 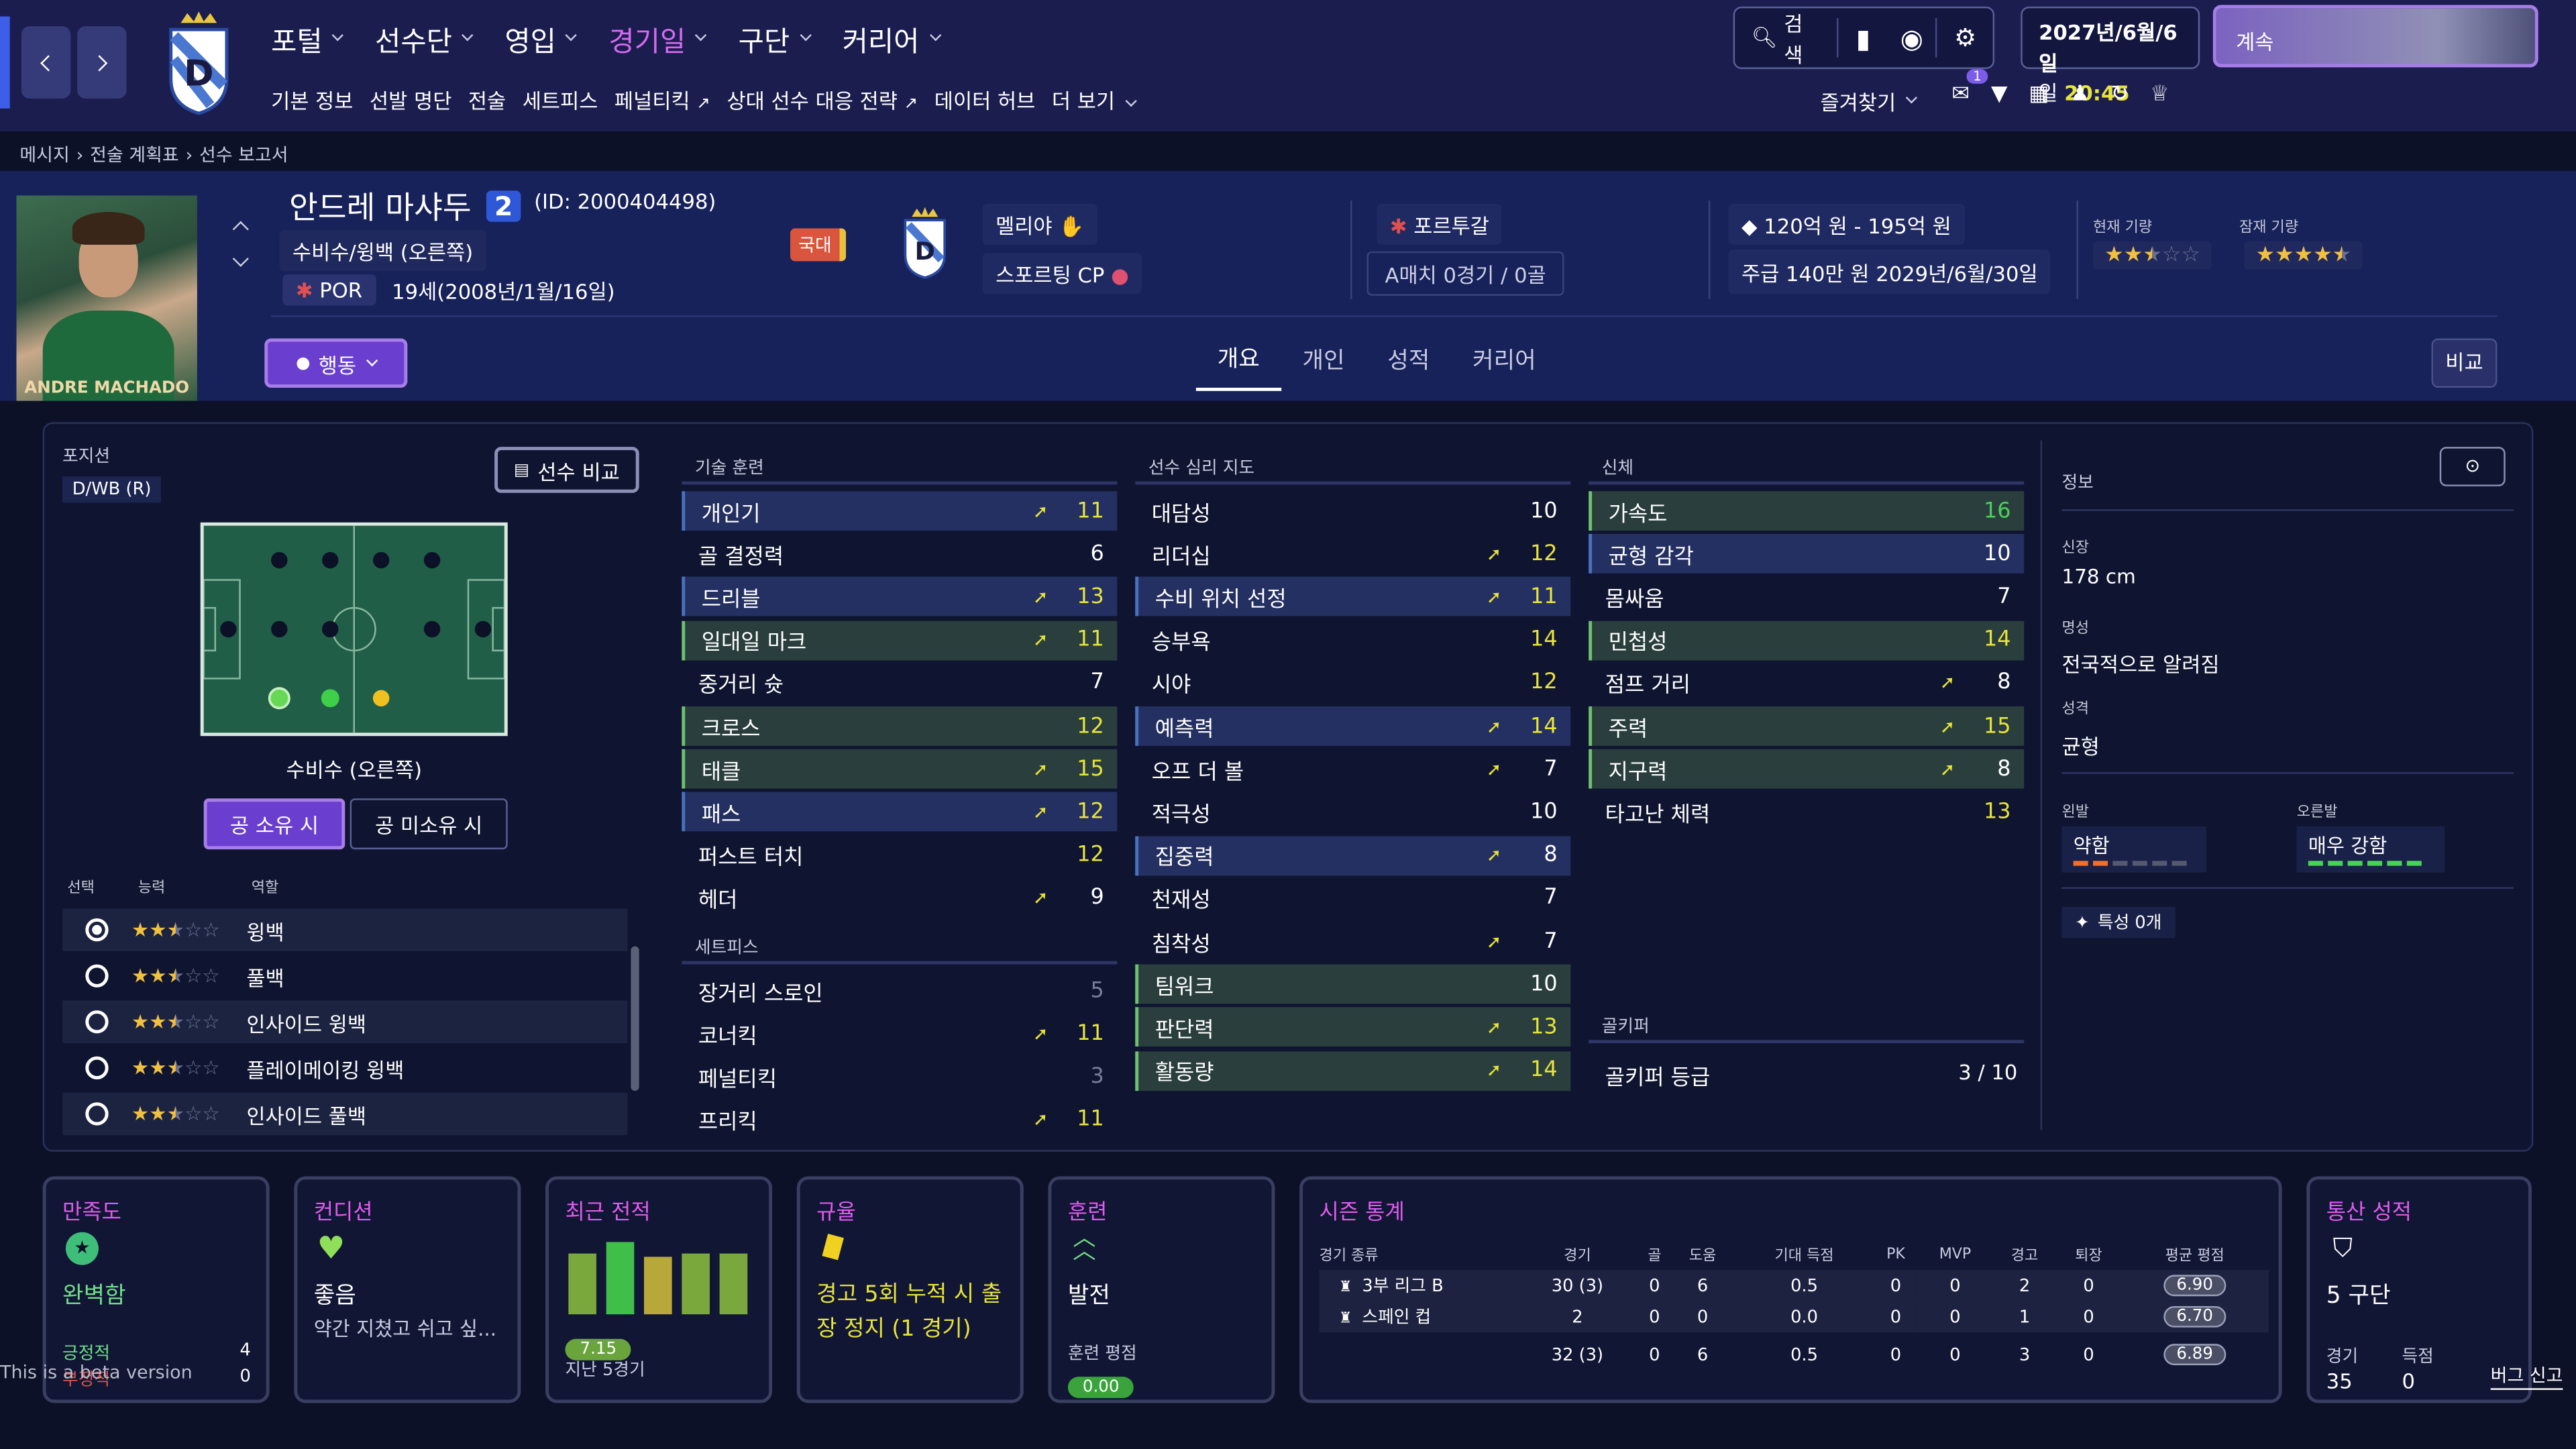 What do you see at coordinates (44, 155) in the screenshot?
I see `breadcrumb-item: 메시지` at bounding box center [44, 155].